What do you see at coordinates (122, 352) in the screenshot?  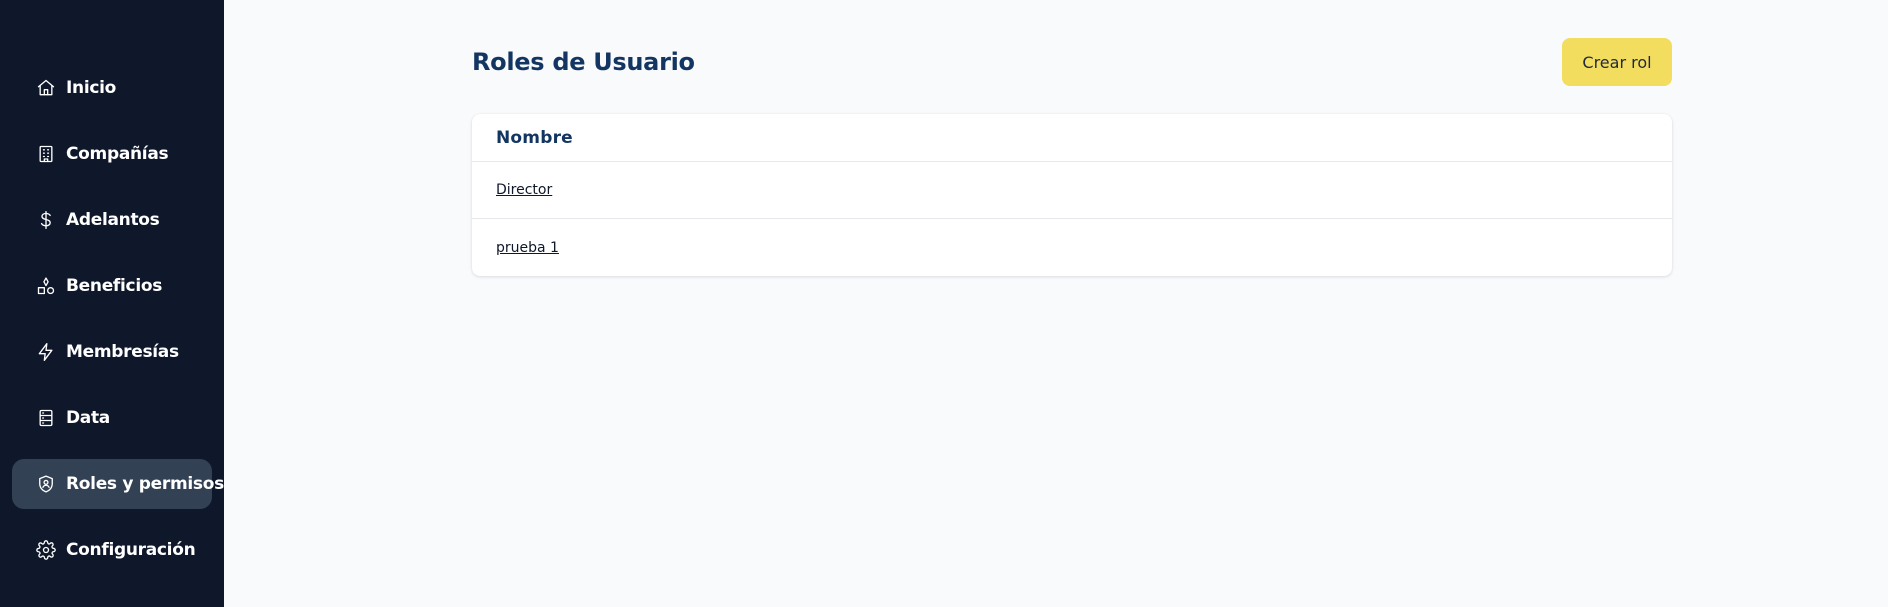 I see `sidebar-item-label: Membresías` at bounding box center [122, 352].